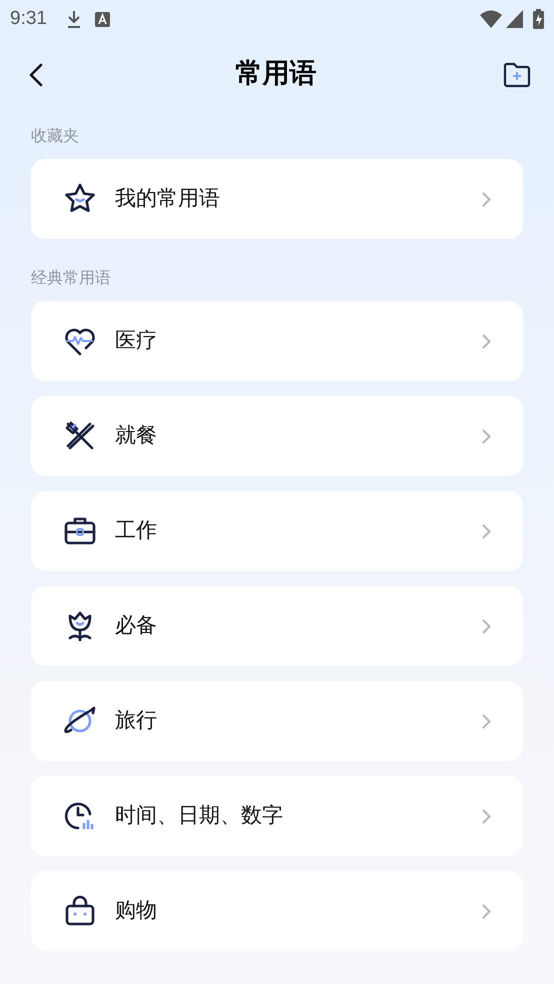 The image size is (554, 984). I want to click on status-time: 9:31, so click(28, 18).